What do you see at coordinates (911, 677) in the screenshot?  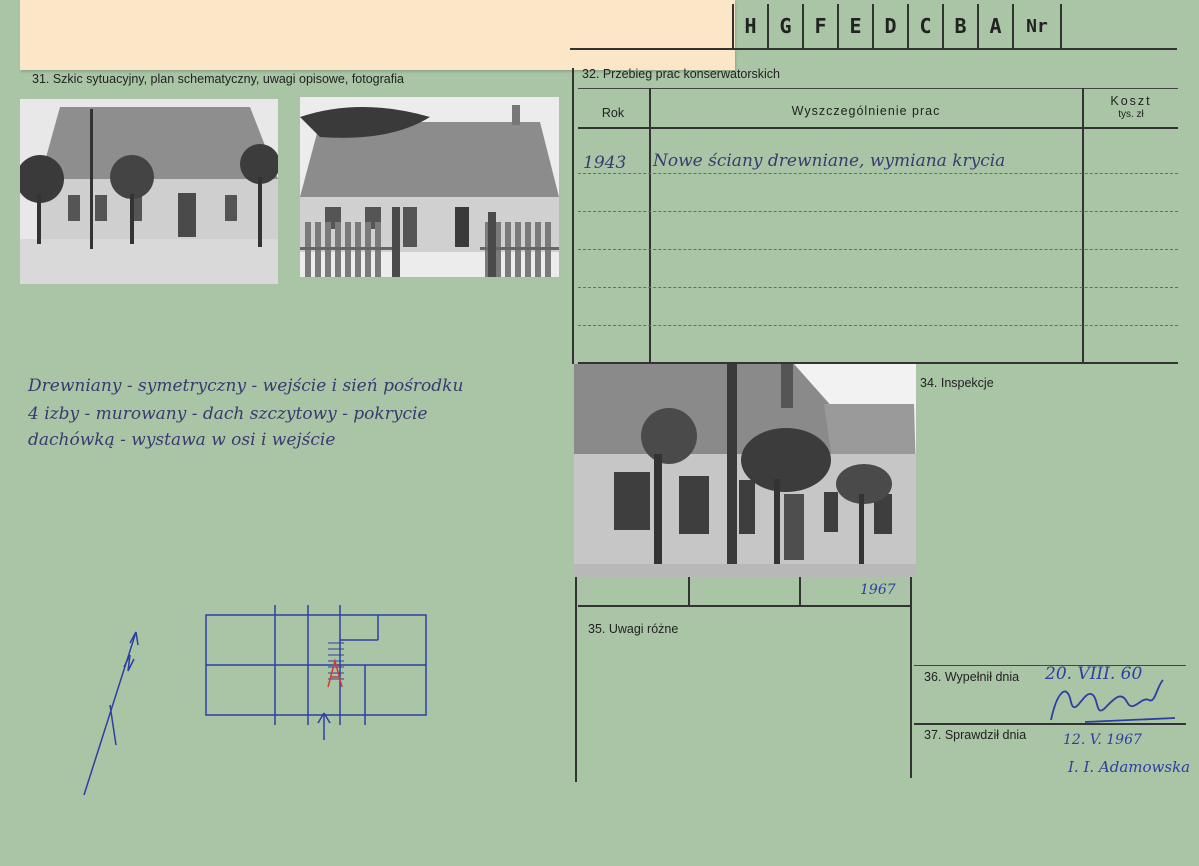 I see `section-35-right-rule` at bounding box center [911, 677].